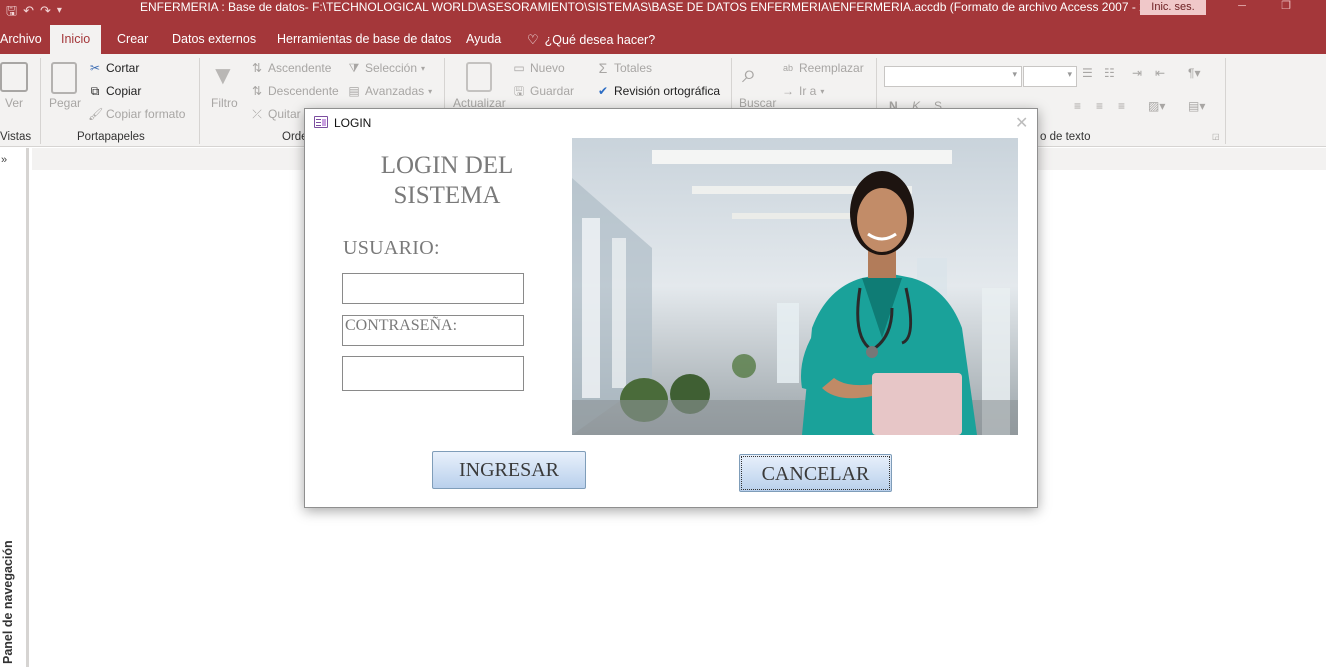 The image size is (1326, 667). I want to click on search-icon: ⌕, so click(749, 74).